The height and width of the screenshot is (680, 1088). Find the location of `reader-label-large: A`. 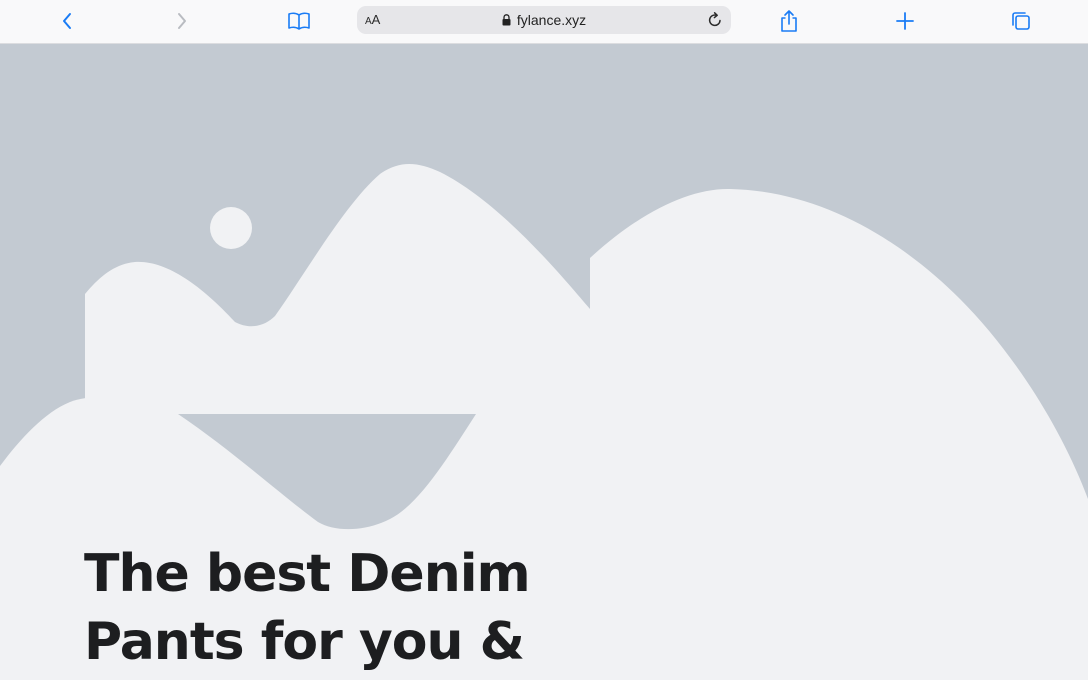

reader-label-large: A is located at coordinates (376, 19).